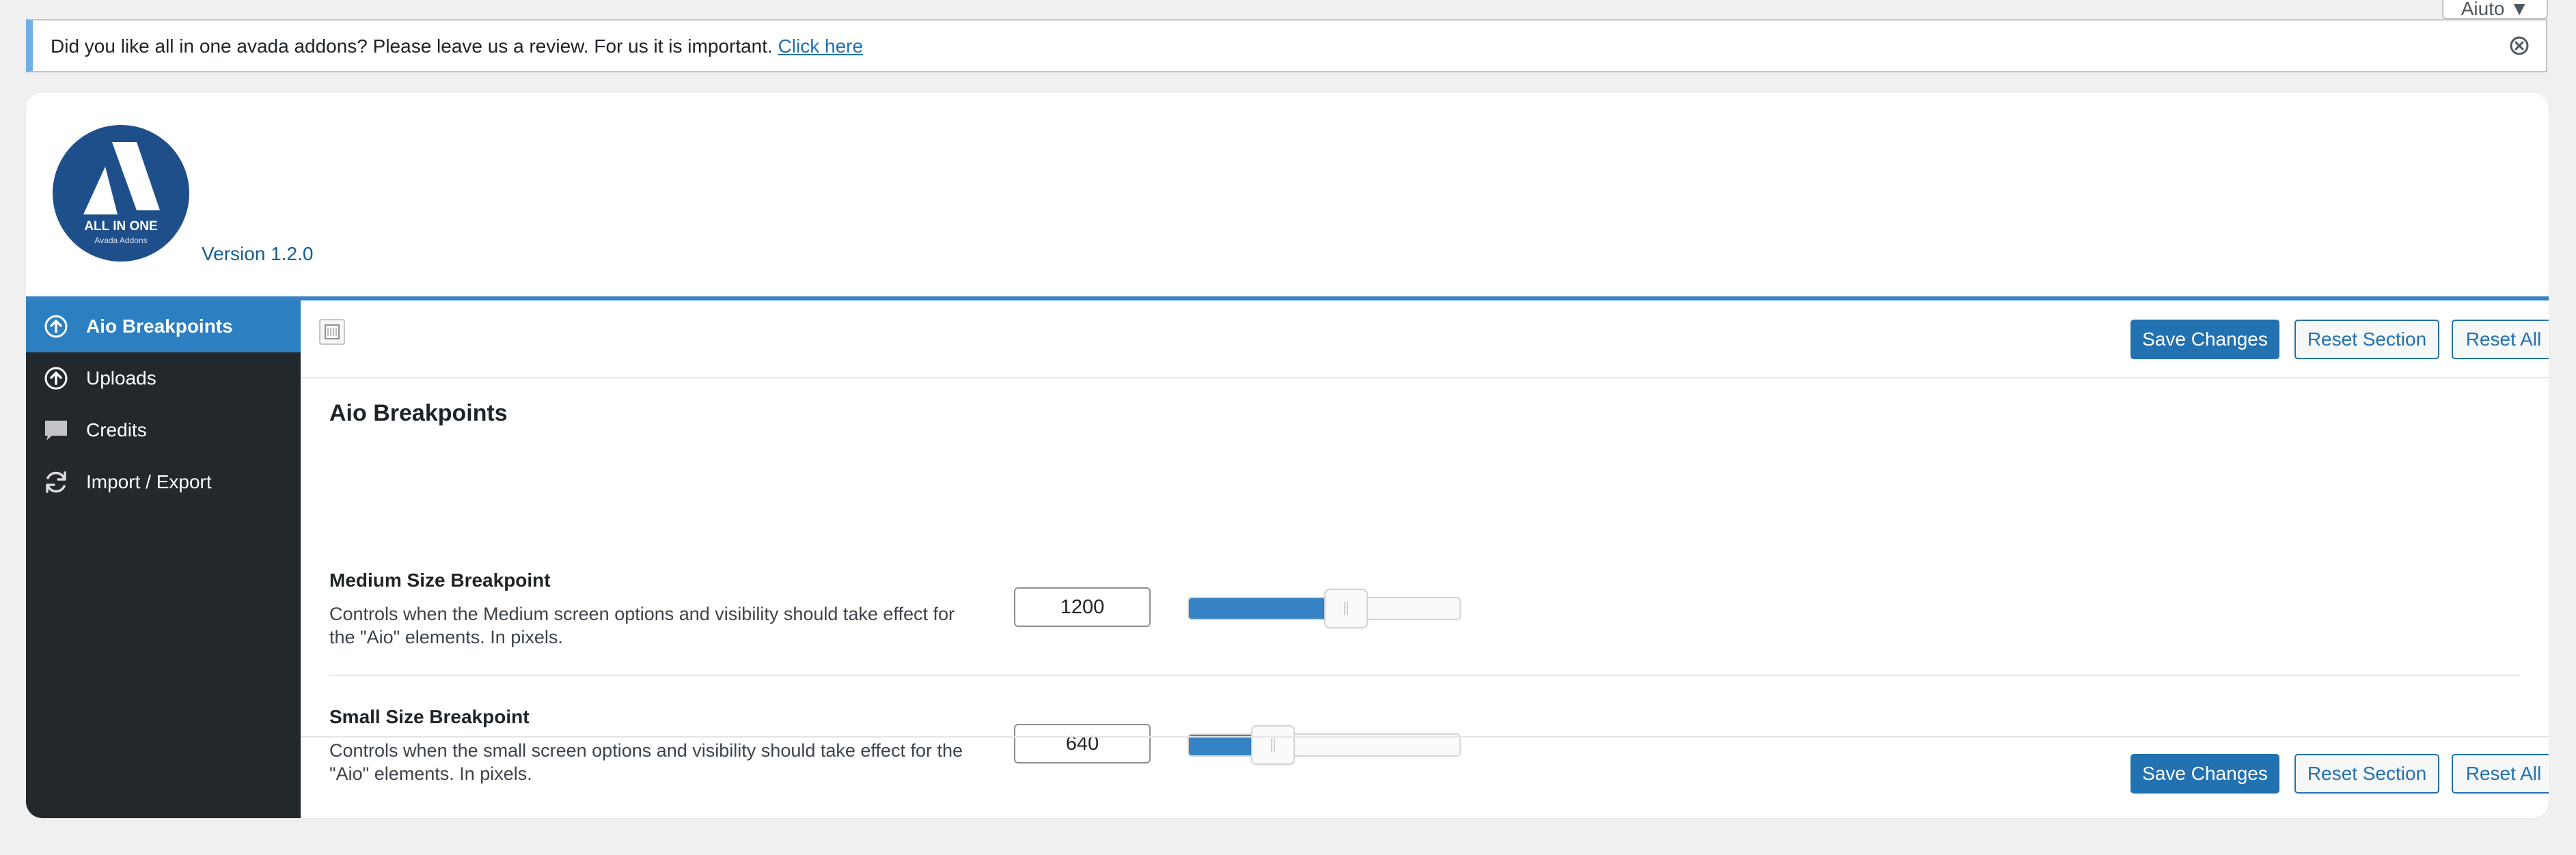 The width and height of the screenshot is (2576, 855). I want to click on medium-breakpoint-slider, so click(1324, 608).